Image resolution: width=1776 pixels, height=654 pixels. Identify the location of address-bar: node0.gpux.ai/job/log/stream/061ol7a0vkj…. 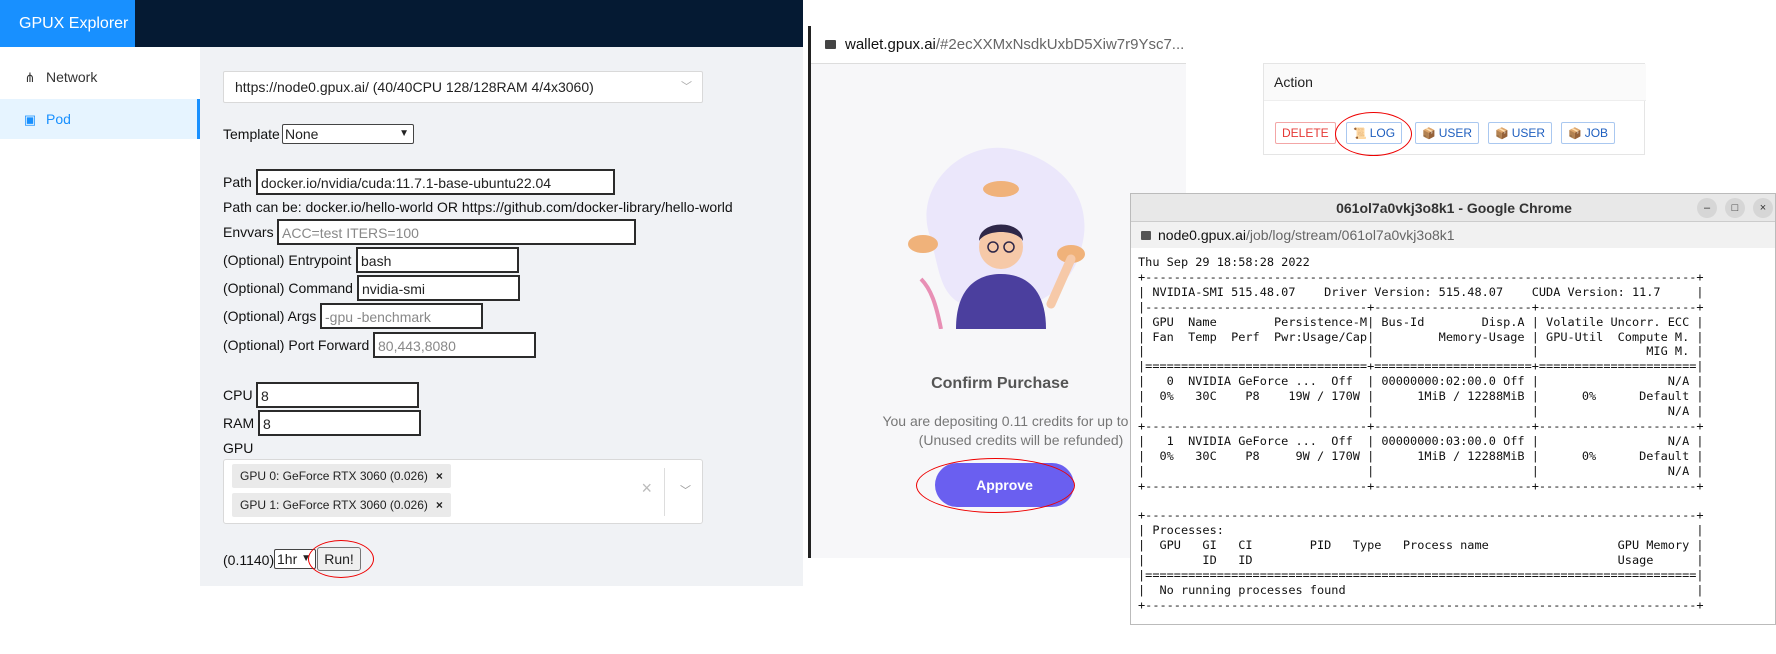
(1453, 235).